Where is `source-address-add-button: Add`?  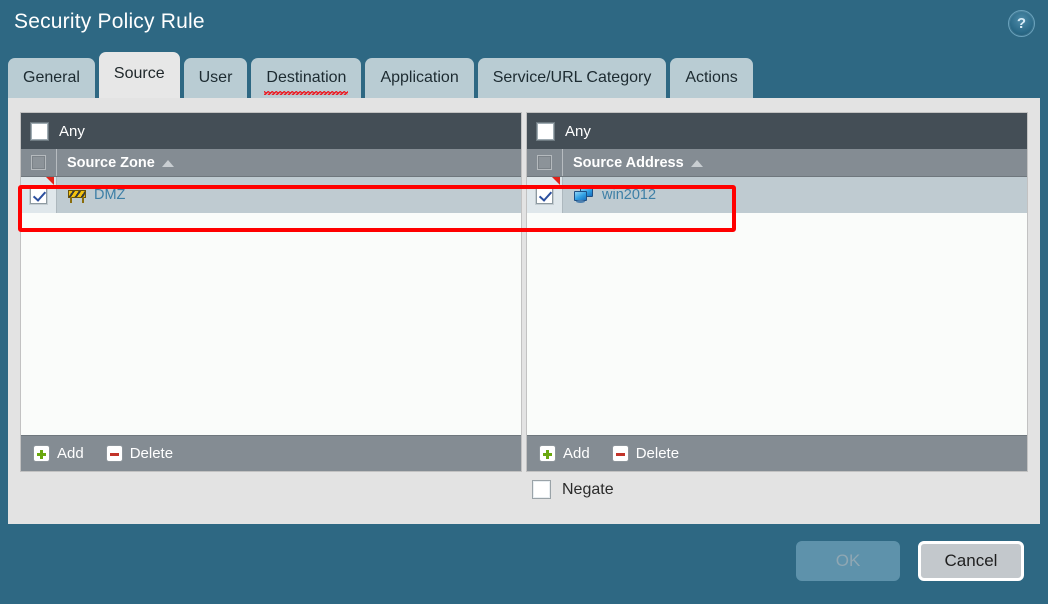 source-address-add-button: Add is located at coordinates (564, 453).